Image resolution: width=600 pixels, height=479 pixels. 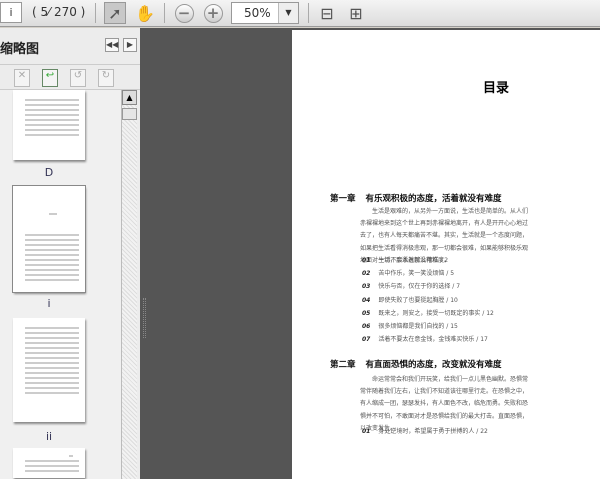 I want to click on scroll-thumb, so click(x=129, y=114).